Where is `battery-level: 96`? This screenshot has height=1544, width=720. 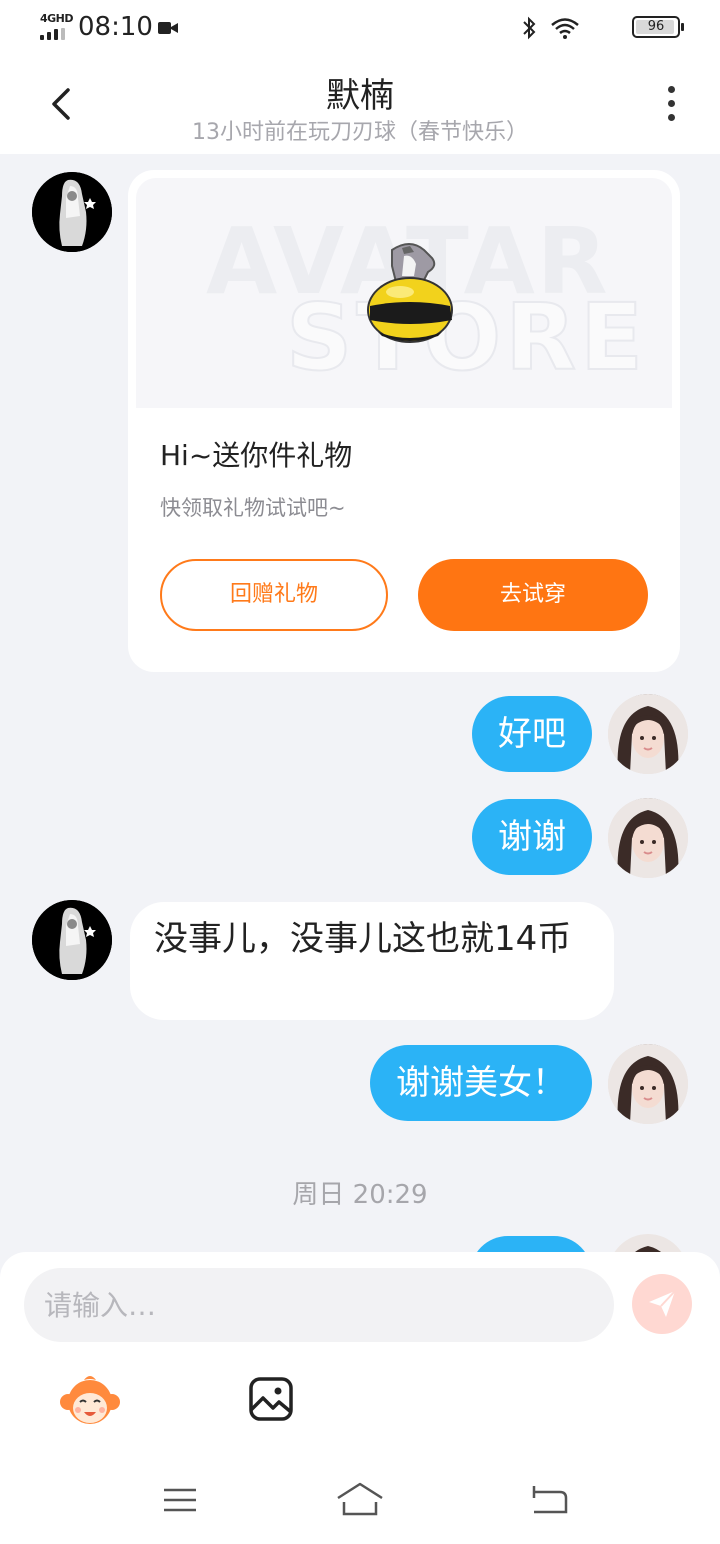 battery-level: 96 is located at coordinates (656, 26).